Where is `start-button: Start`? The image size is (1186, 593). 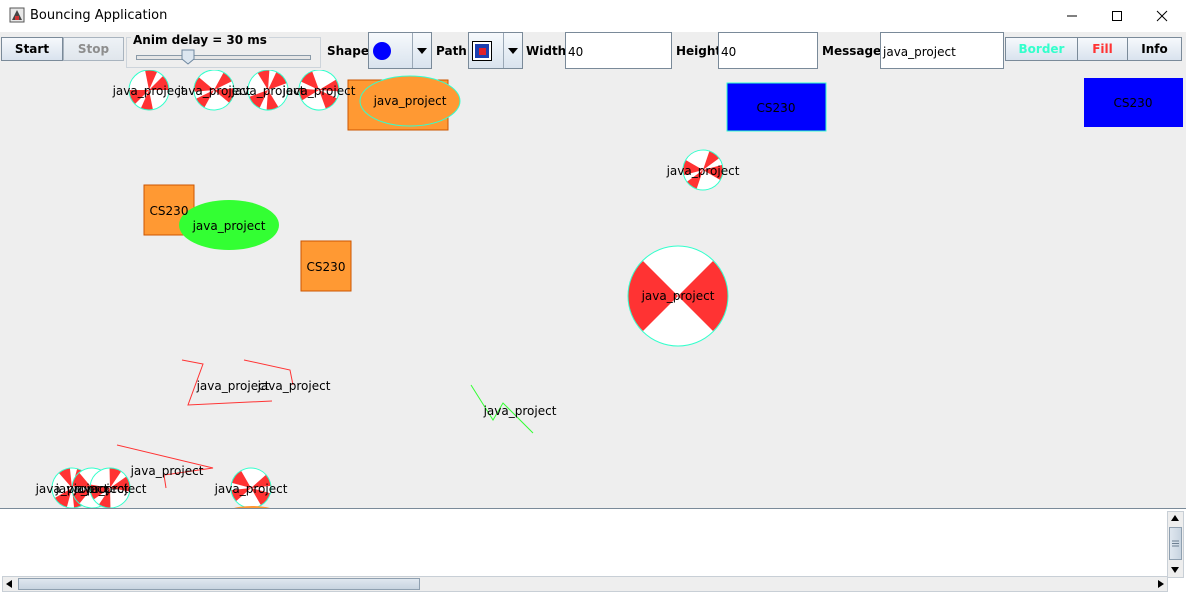
start-button: Start is located at coordinates (32, 49).